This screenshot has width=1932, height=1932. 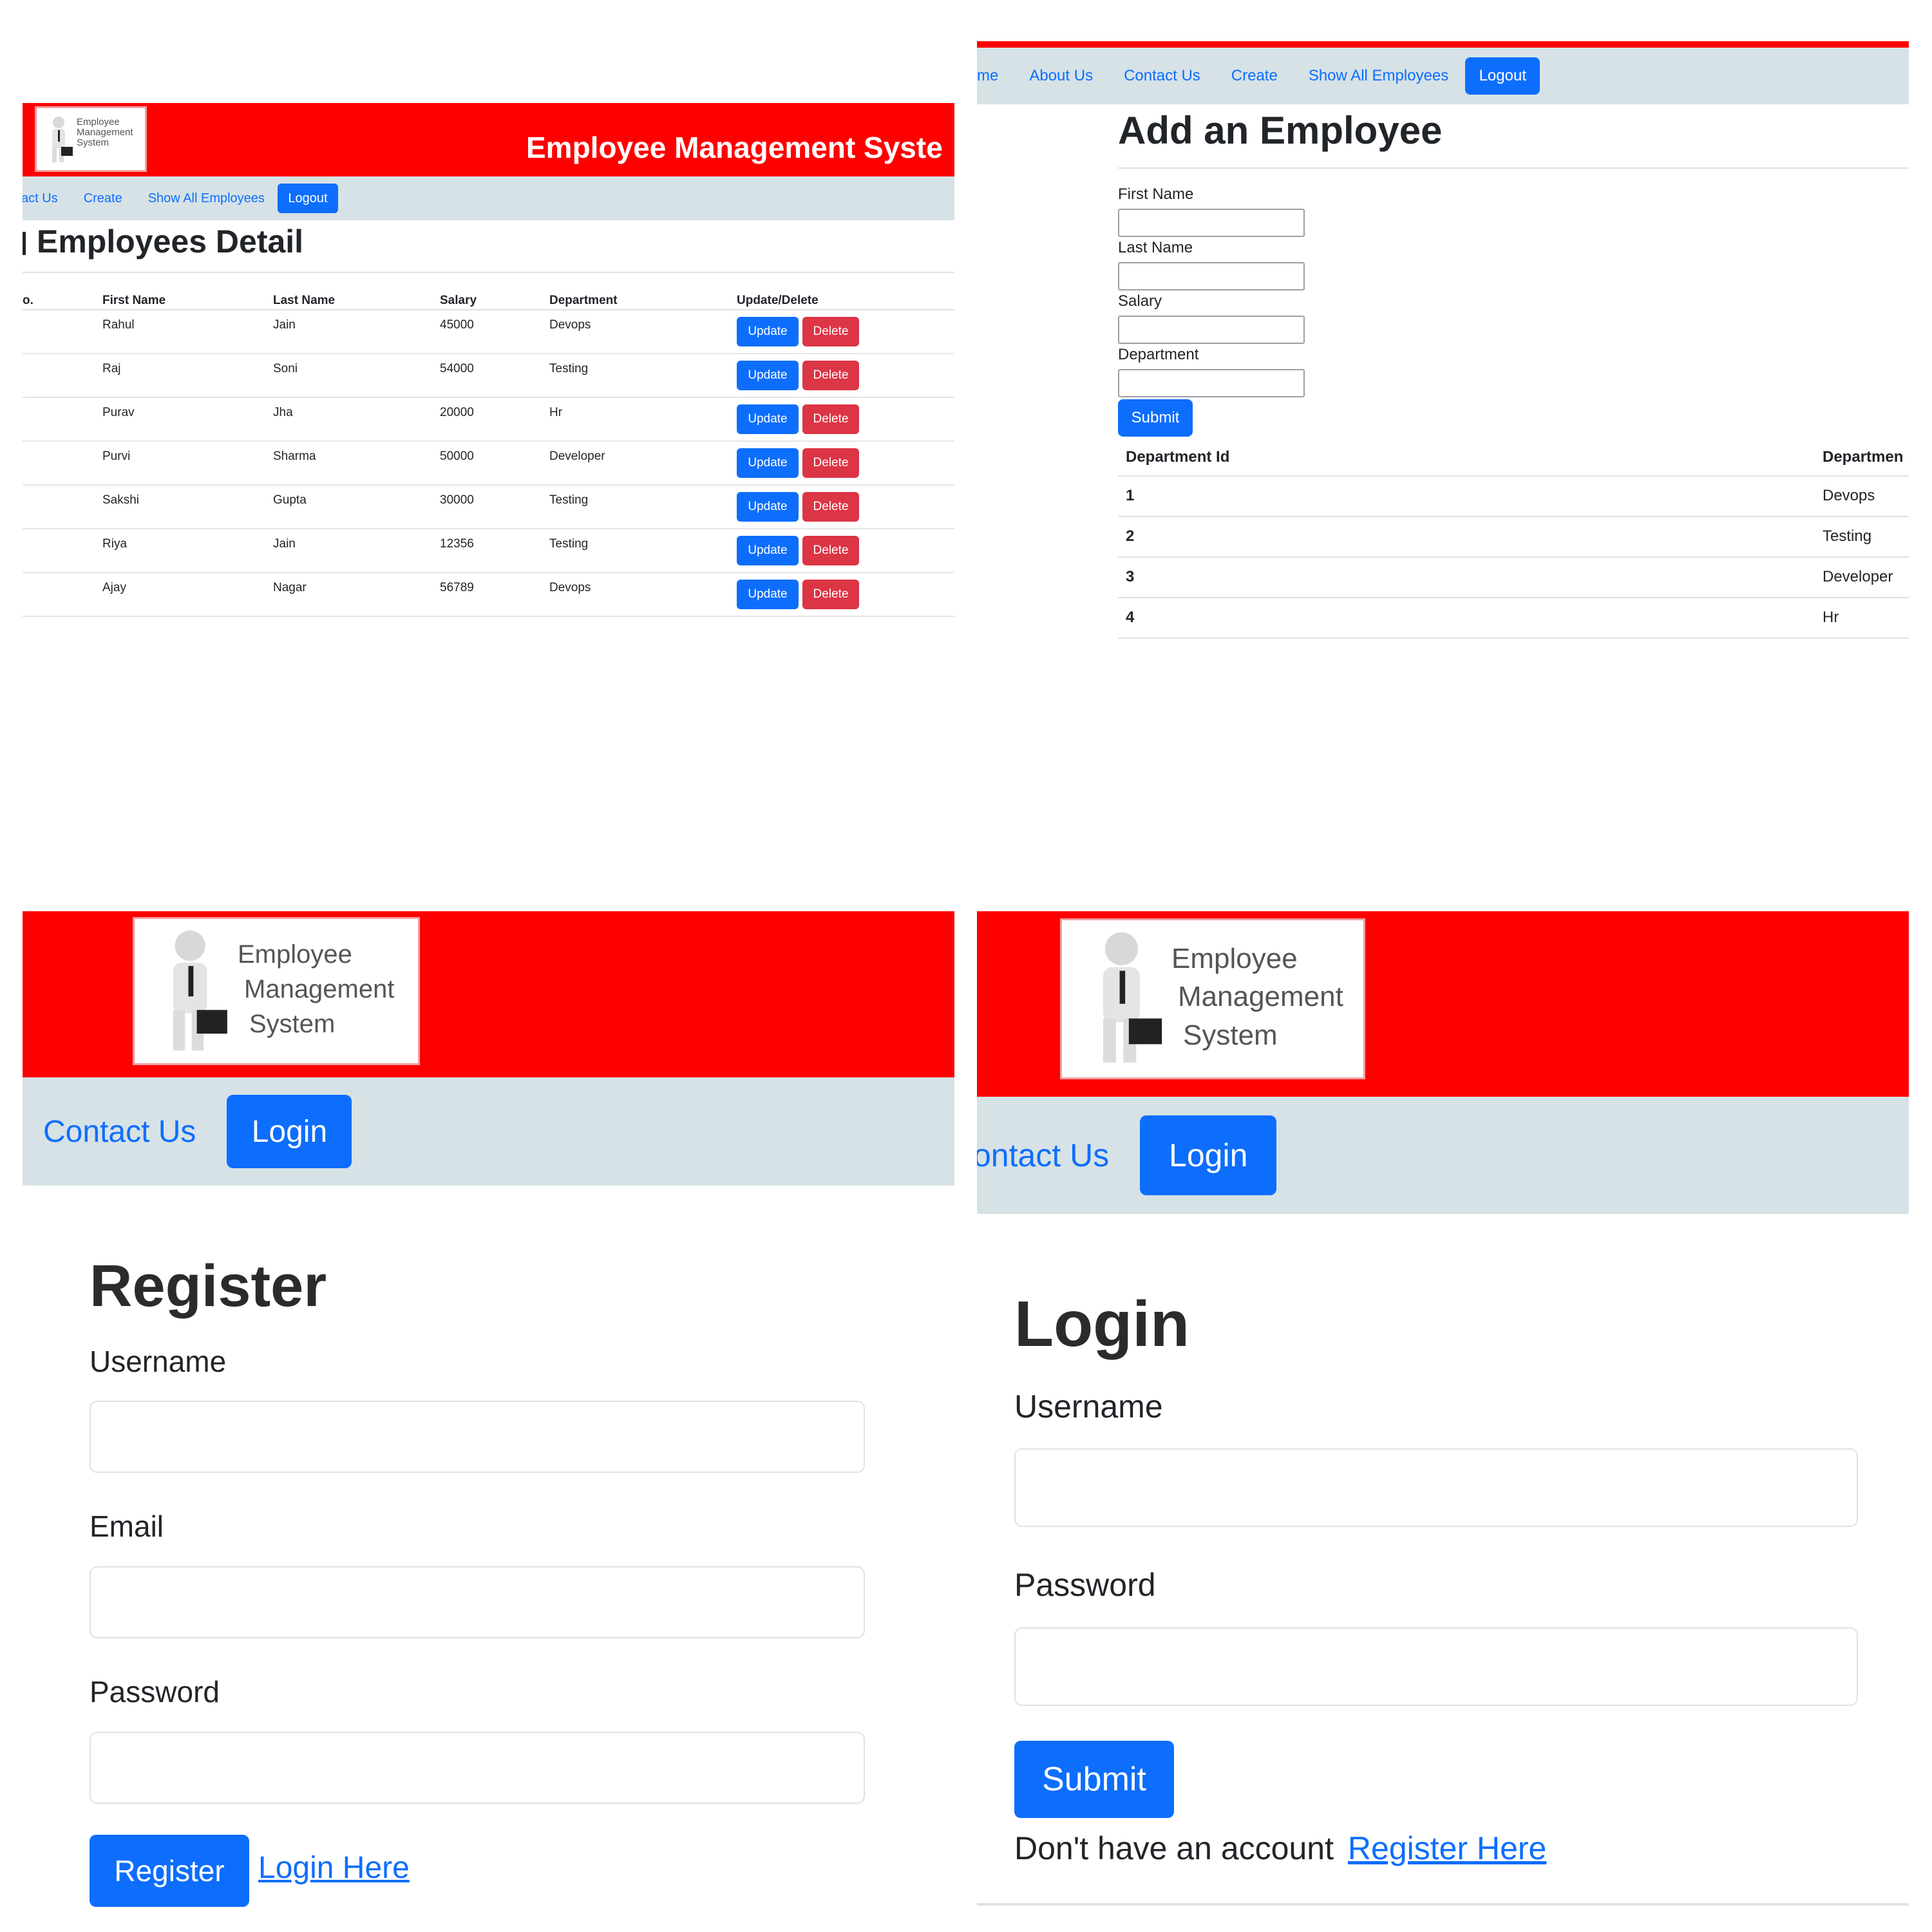 I want to click on salary-cell: 50000, so click(x=457, y=457).